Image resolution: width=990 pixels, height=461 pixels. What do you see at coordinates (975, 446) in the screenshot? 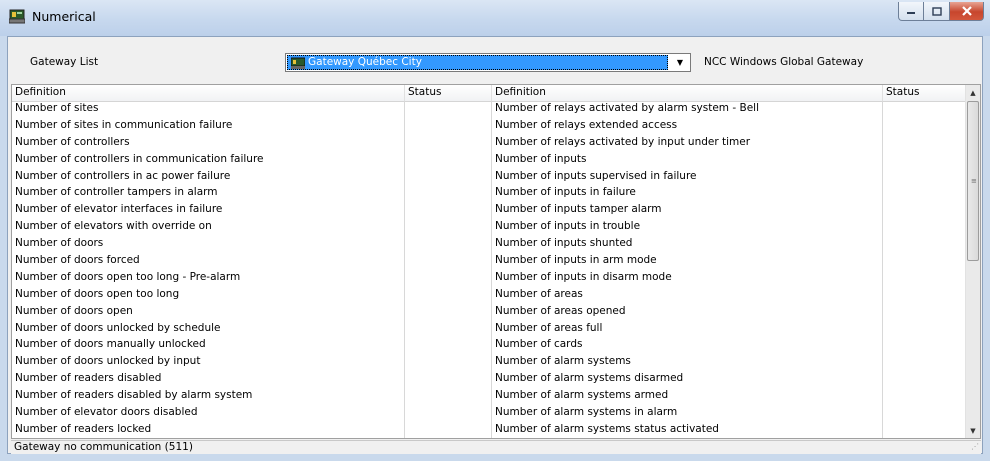
I see `resize-grip-icon: ⋰` at bounding box center [975, 446].